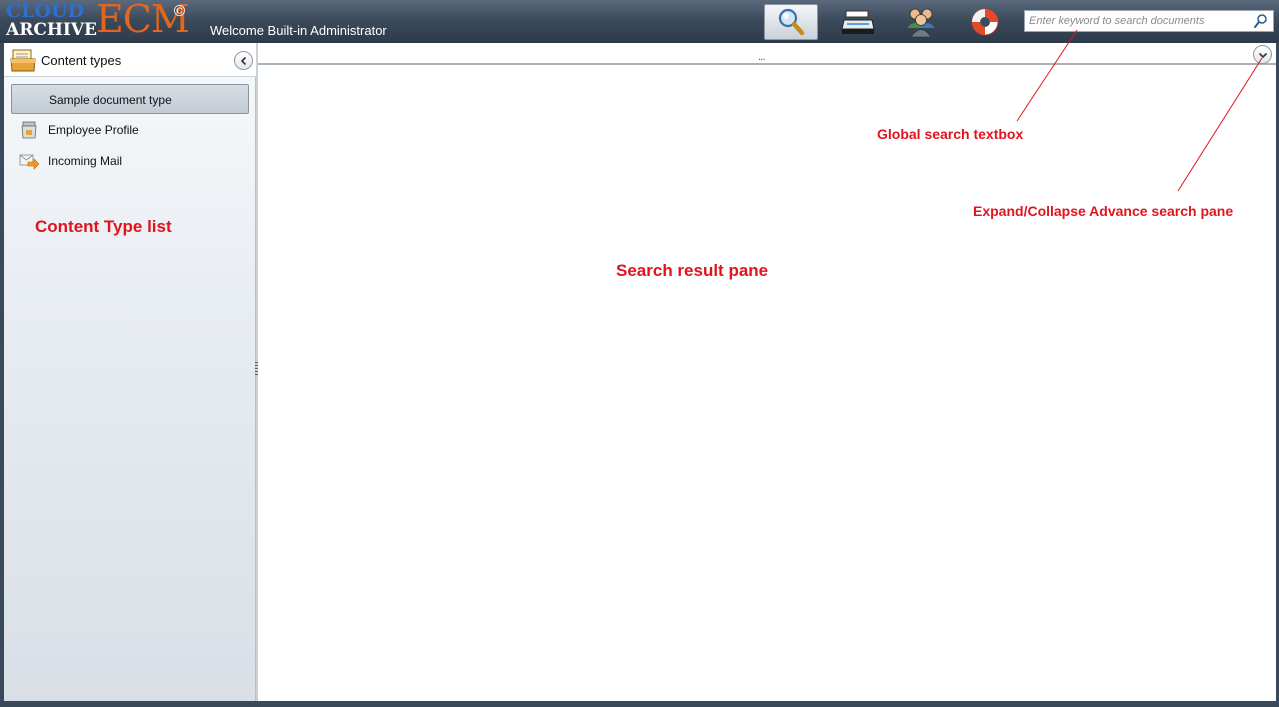 Image resolution: width=1279 pixels, height=707 pixels. I want to click on search-submit-icon, so click(1261, 21).